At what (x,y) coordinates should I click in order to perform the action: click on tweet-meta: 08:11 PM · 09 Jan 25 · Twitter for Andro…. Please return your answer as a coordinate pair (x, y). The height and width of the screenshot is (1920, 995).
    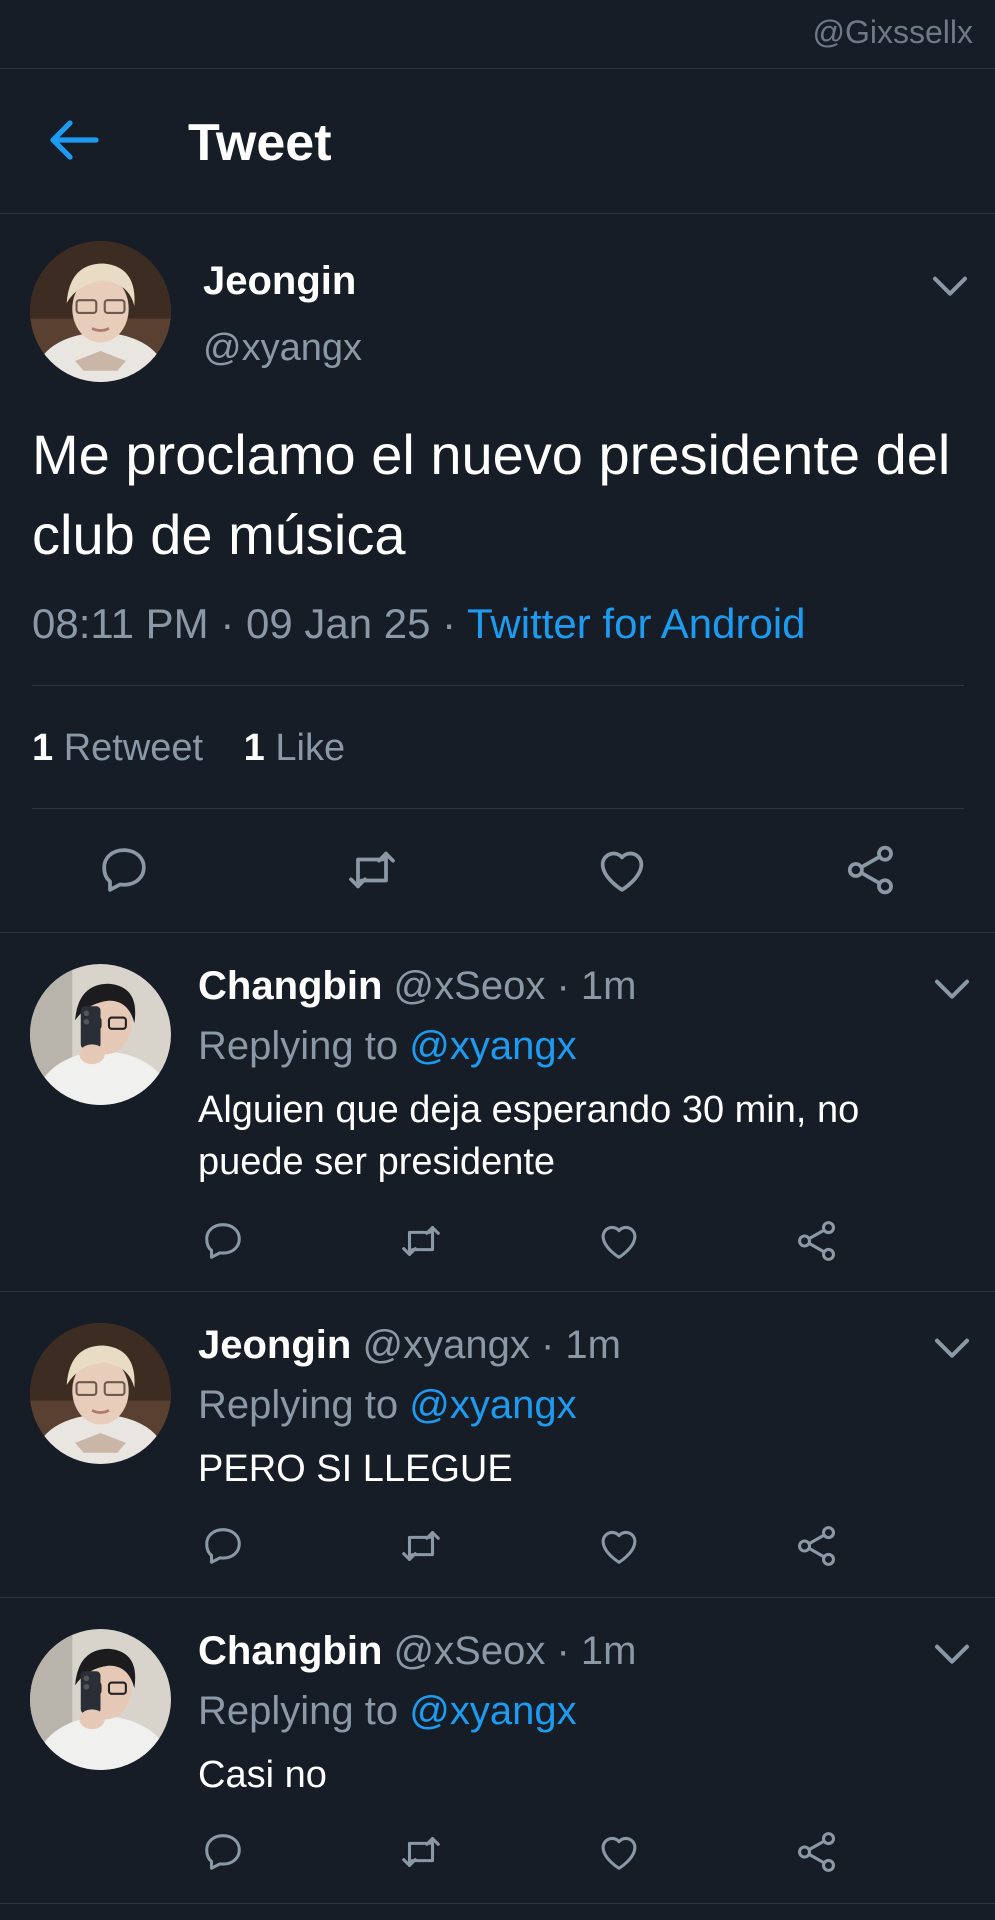
    Looking at the image, I should click on (419, 624).